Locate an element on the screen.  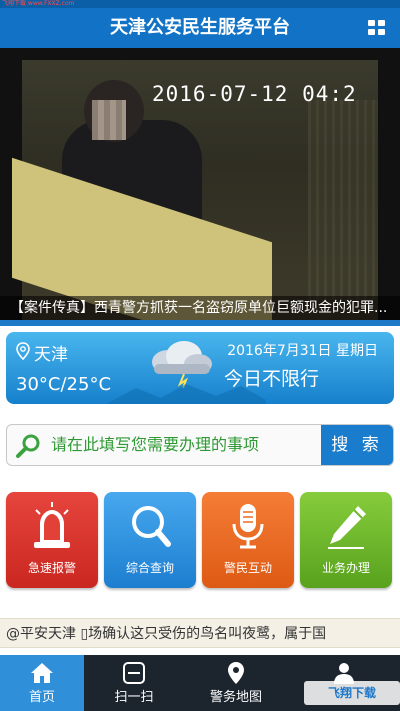
weather-card: 天津 30°C/25°C 2016年7月31日 星期日 今日不限行 is located at coordinates (200, 368).